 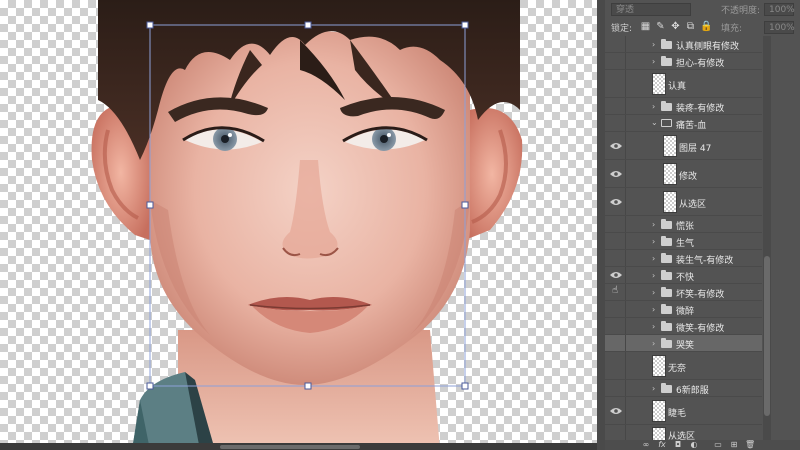 I want to click on lock-transparent-icon: ▦, so click(x=645, y=26).